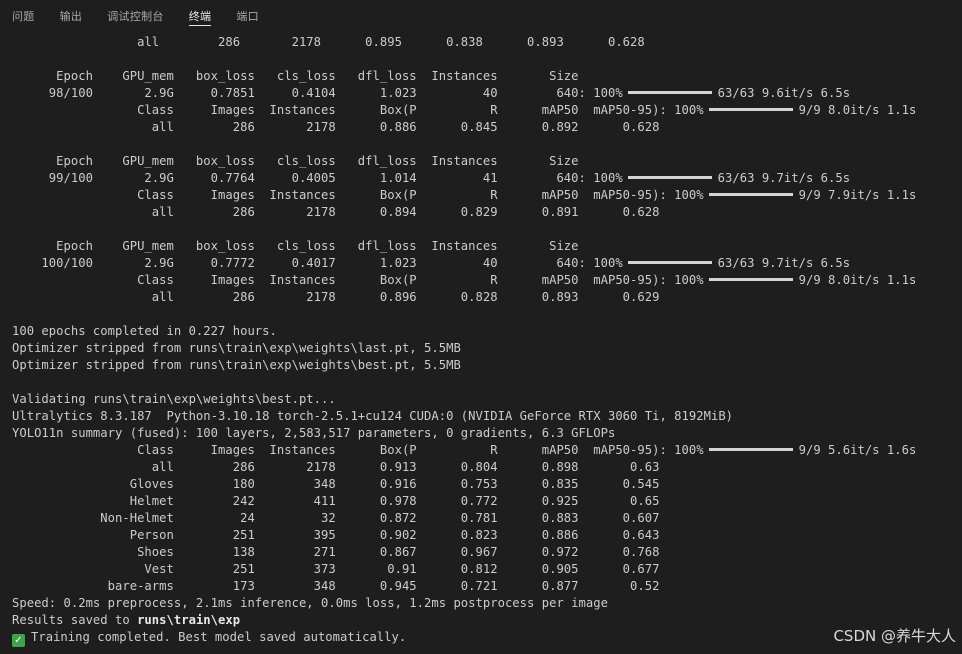 This screenshot has width=962, height=654. I want to click on line-text: all 286 2178 0.913 0.804 0.898 0.63, so click(336, 467).